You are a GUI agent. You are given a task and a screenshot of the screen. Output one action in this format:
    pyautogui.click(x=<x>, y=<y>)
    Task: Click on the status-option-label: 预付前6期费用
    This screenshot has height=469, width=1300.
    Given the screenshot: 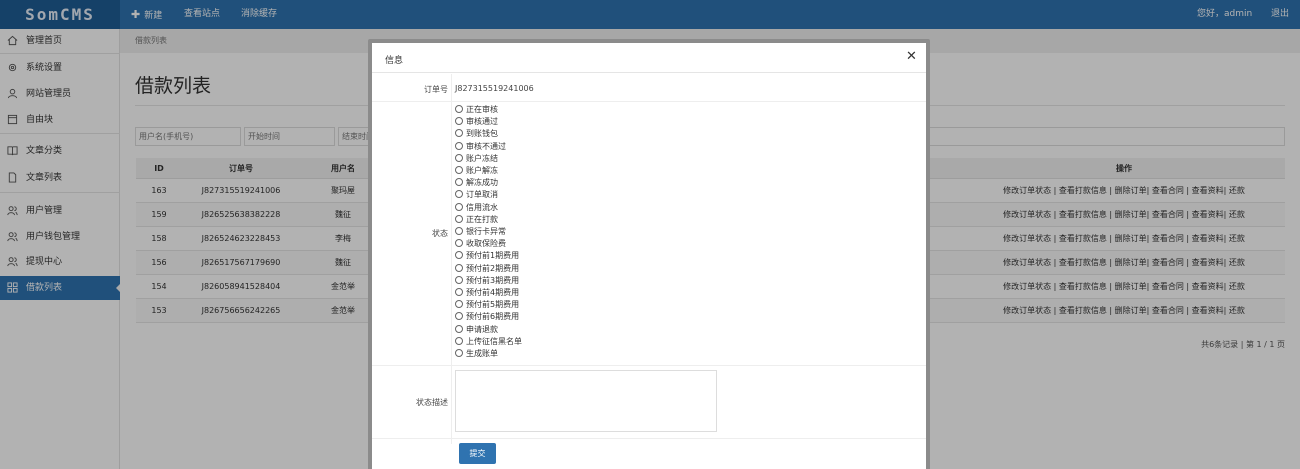 What is the action you would take?
    pyautogui.click(x=493, y=317)
    